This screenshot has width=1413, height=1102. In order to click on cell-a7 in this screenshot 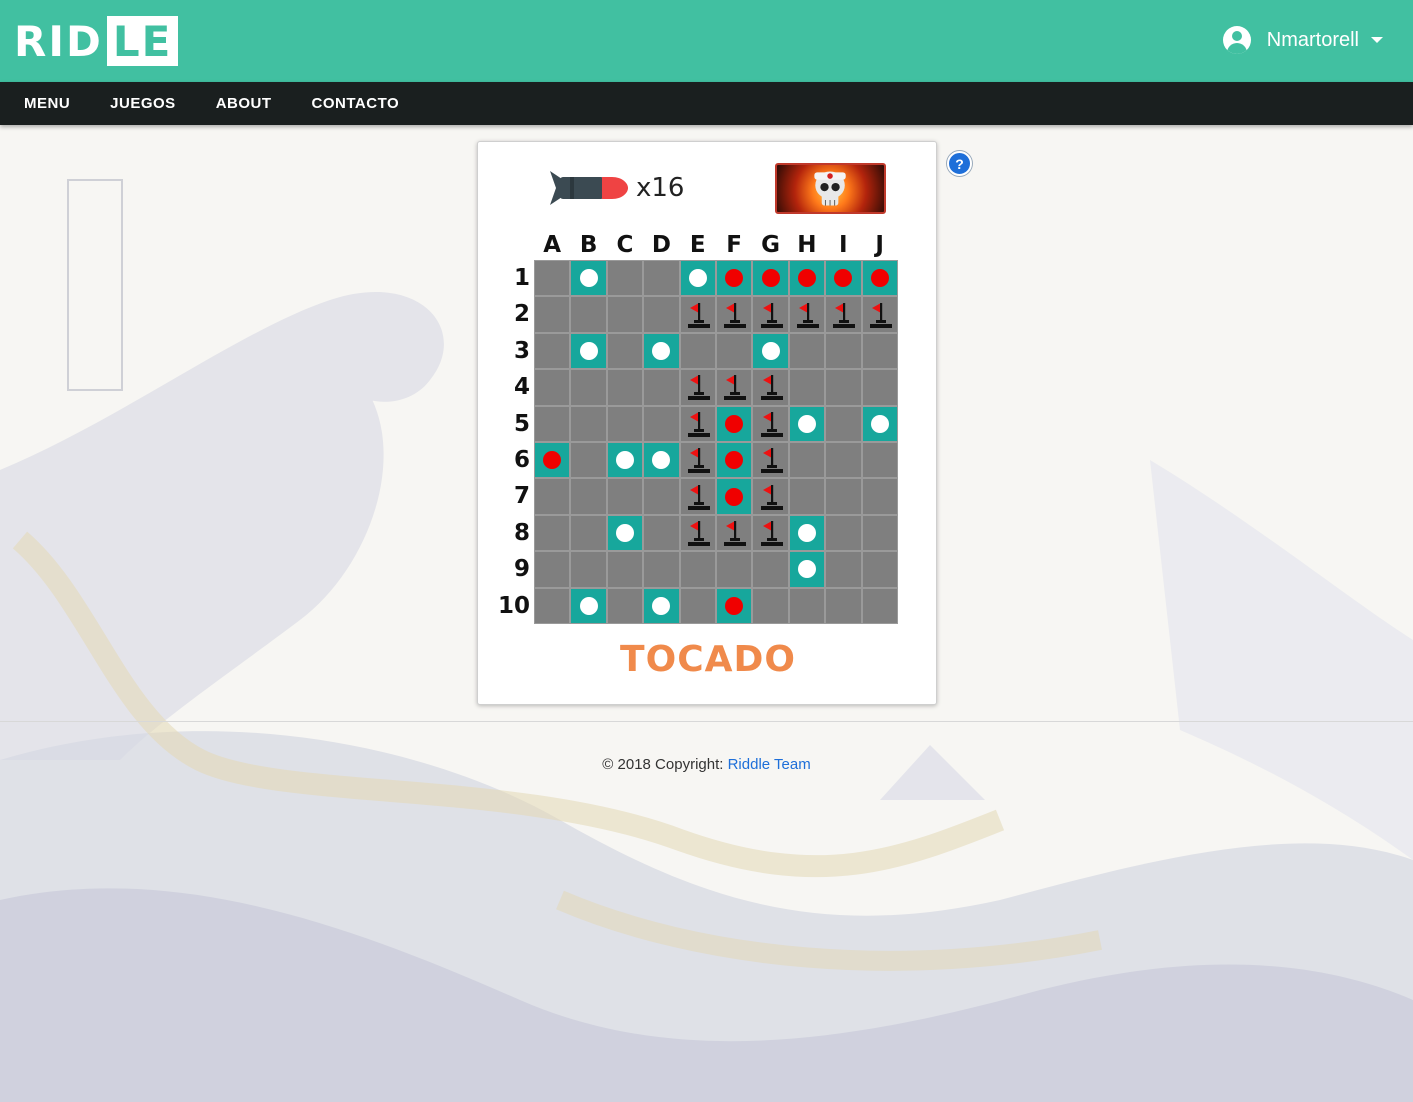, I will do `click(552, 496)`.